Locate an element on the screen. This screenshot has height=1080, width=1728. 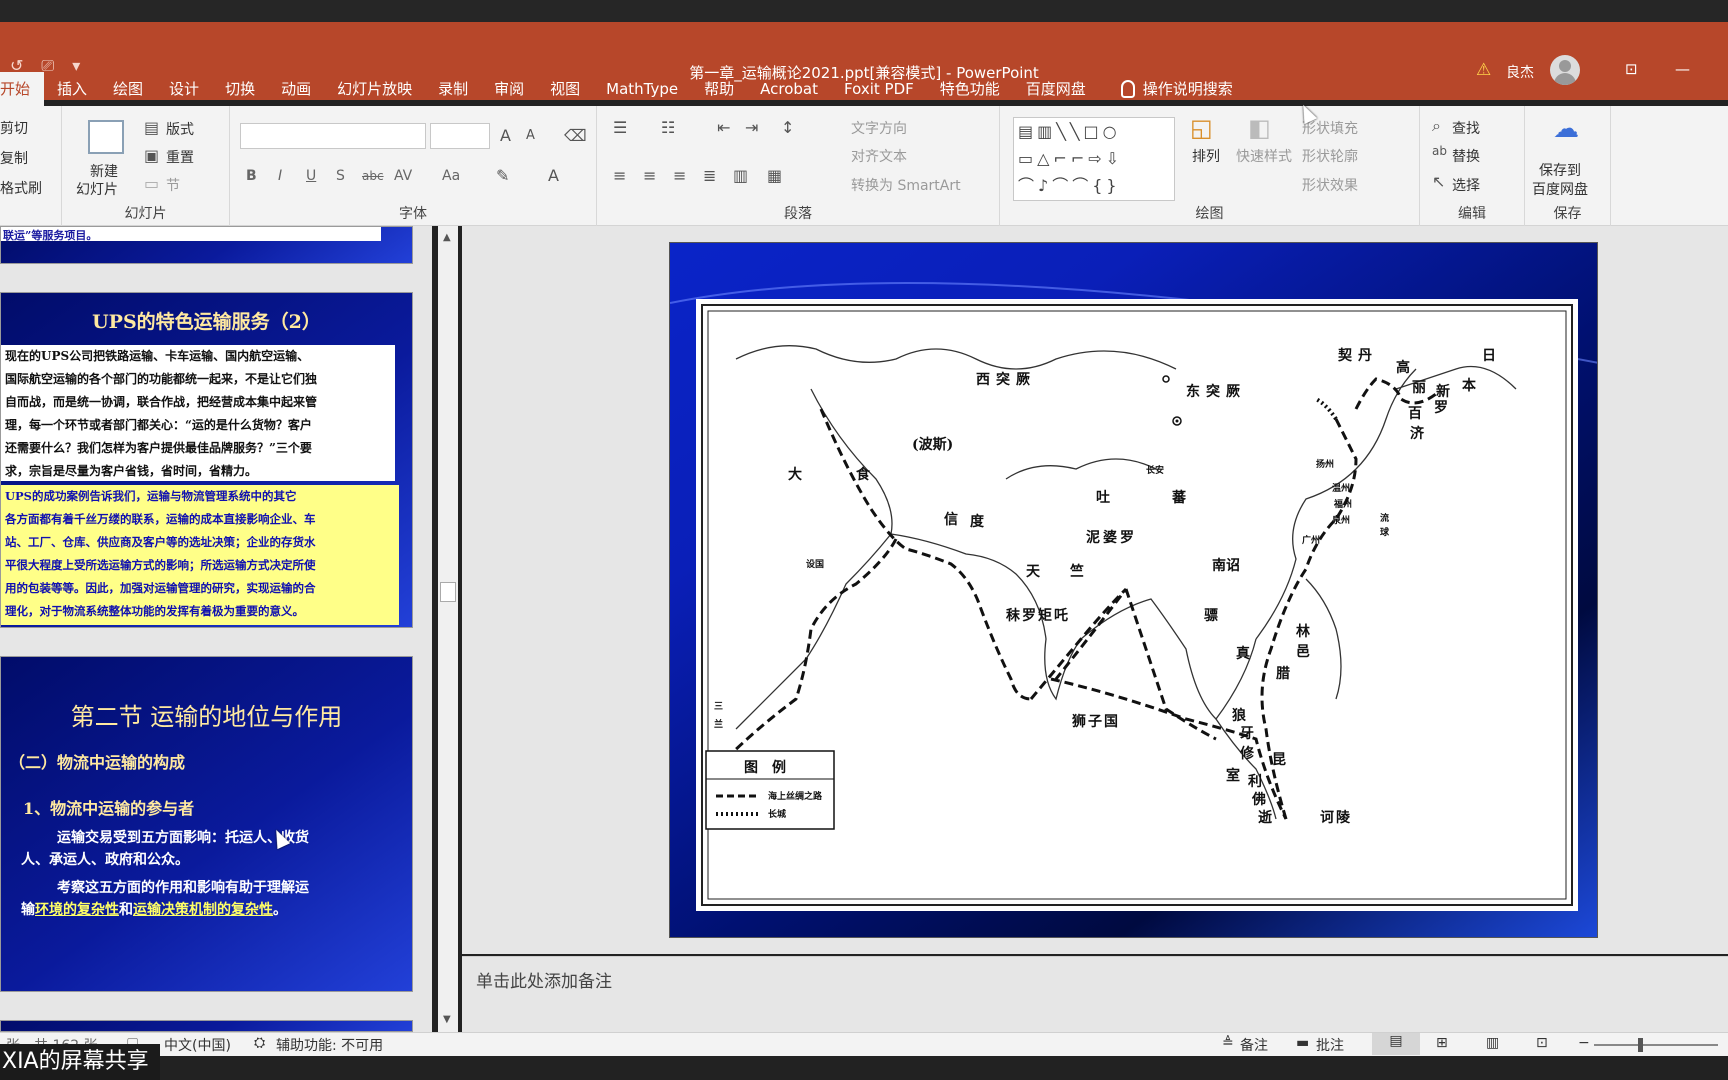
notes-icon: ≜ is located at coordinates (1228, 1043).